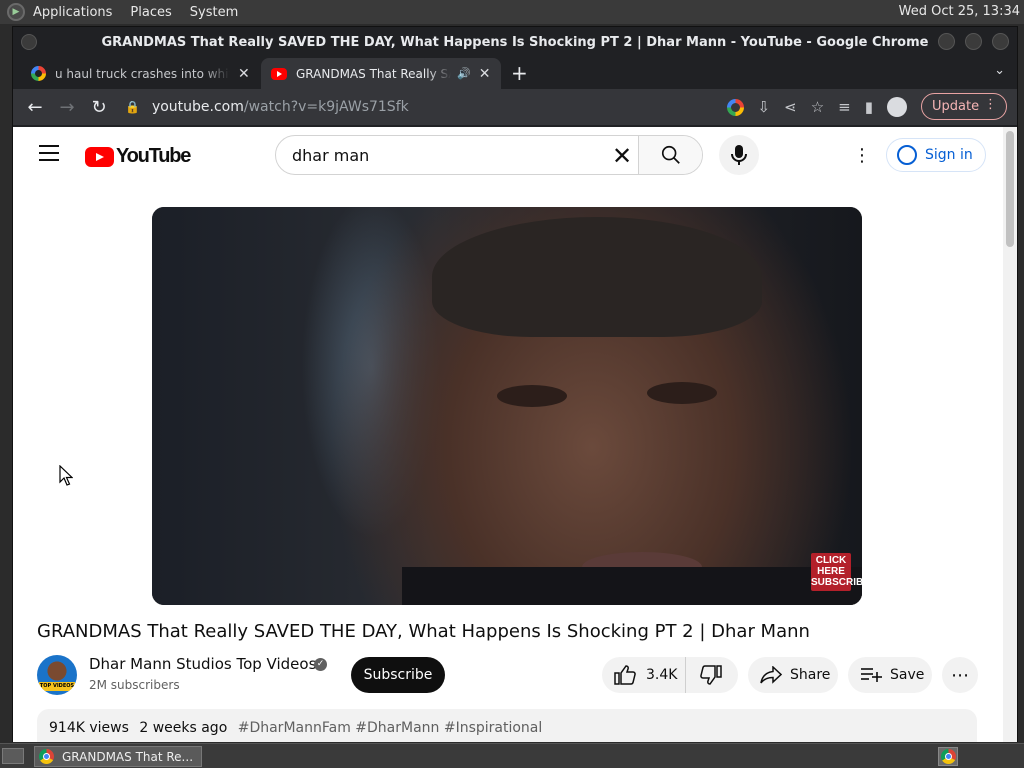  Describe the element at coordinates (197, 107) in the screenshot. I see `url-host: youtube.com` at that location.